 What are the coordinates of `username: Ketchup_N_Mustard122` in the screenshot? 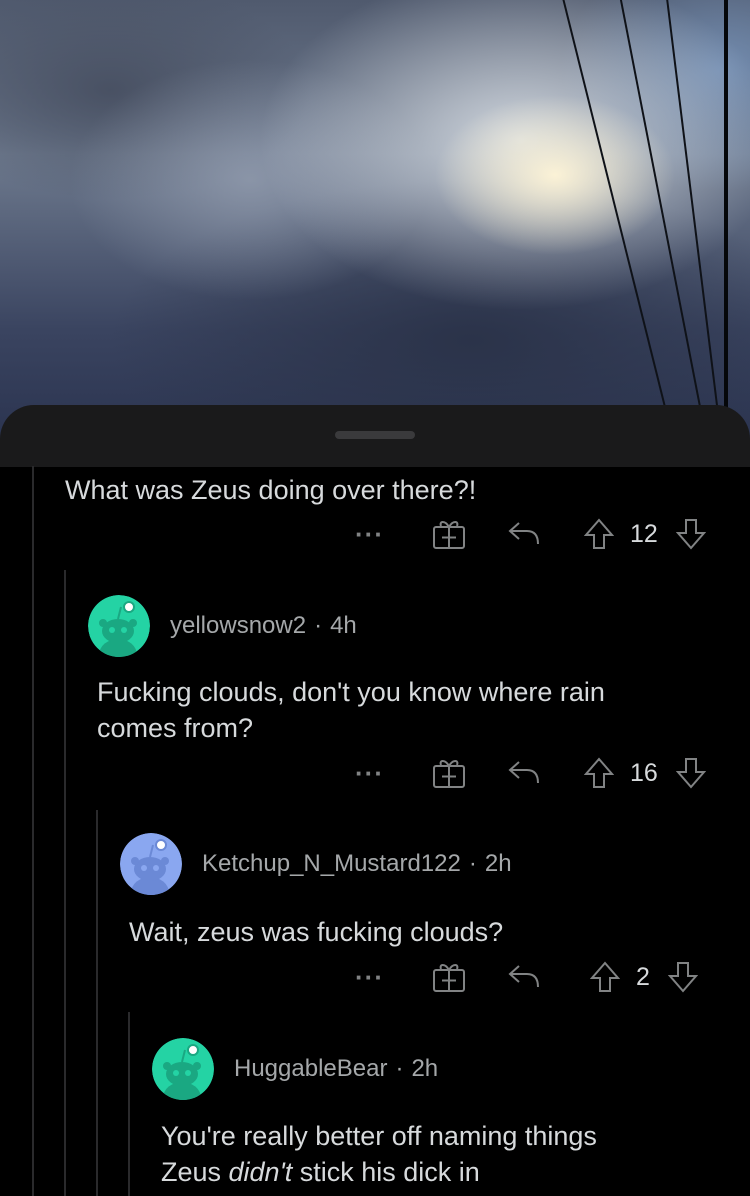 It's located at (331, 863).